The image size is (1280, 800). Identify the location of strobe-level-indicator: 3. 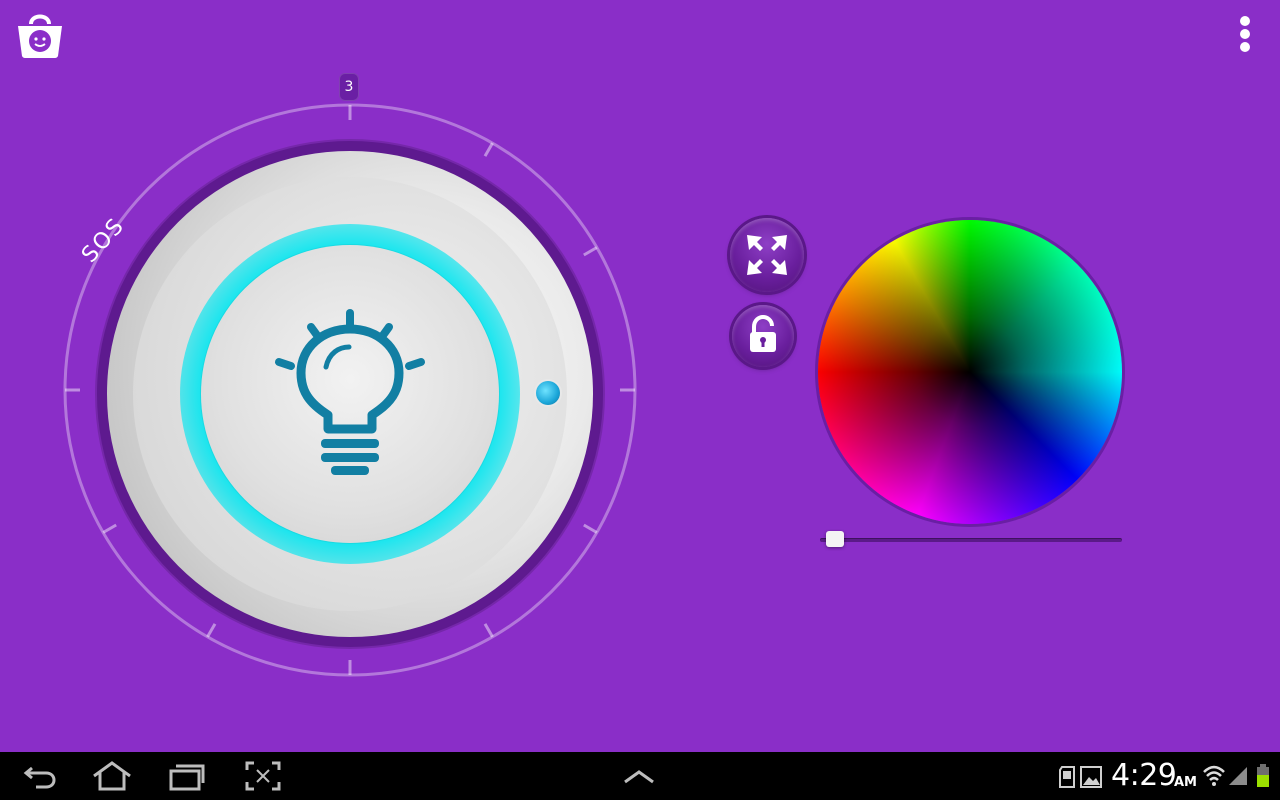
(349, 87).